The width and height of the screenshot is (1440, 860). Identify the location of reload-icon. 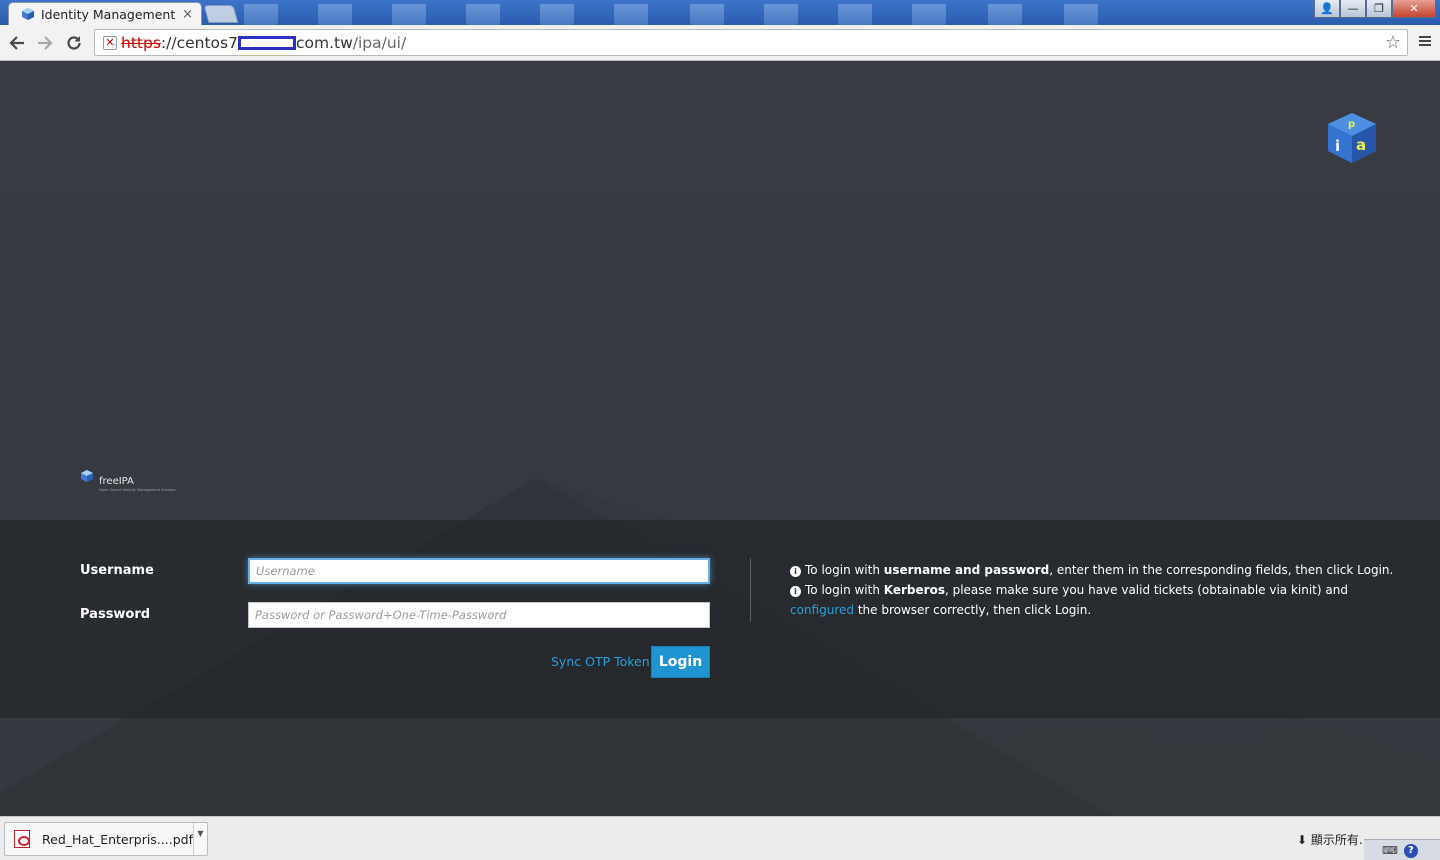
(74, 43).